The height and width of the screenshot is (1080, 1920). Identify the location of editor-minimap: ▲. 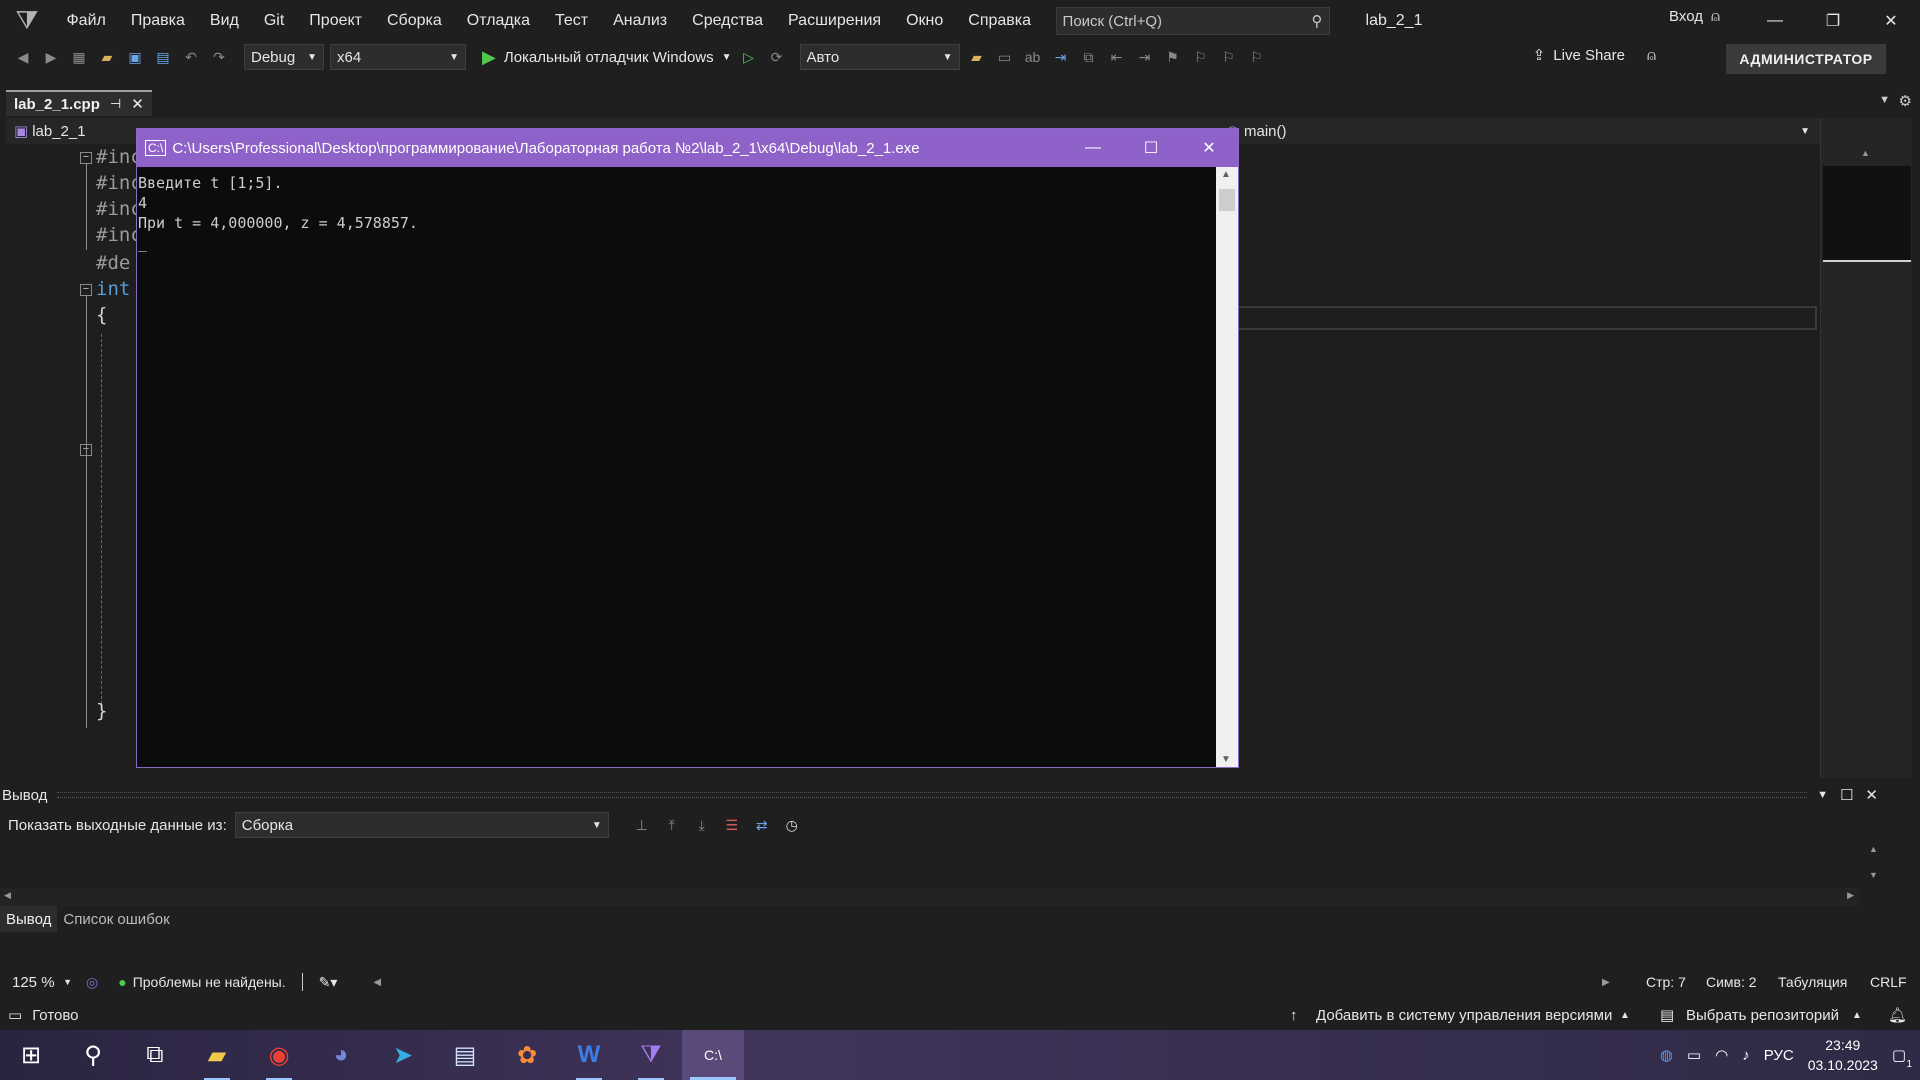
(1866, 448).